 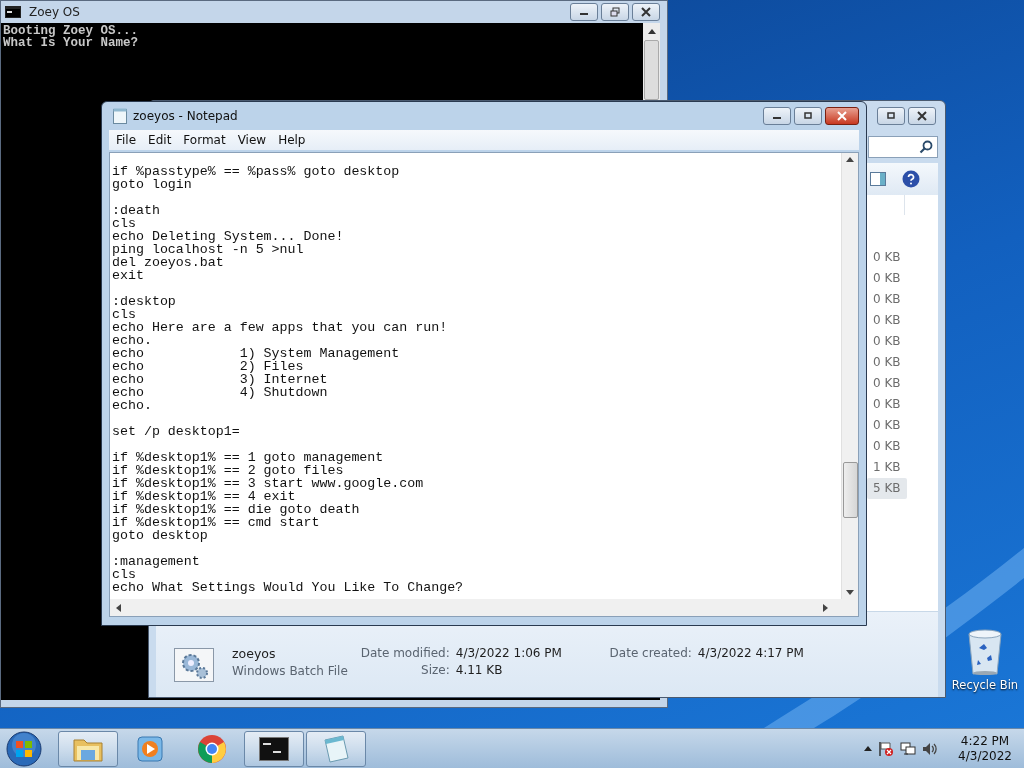 I want to click on restore-icon, so click(x=615, y=12).